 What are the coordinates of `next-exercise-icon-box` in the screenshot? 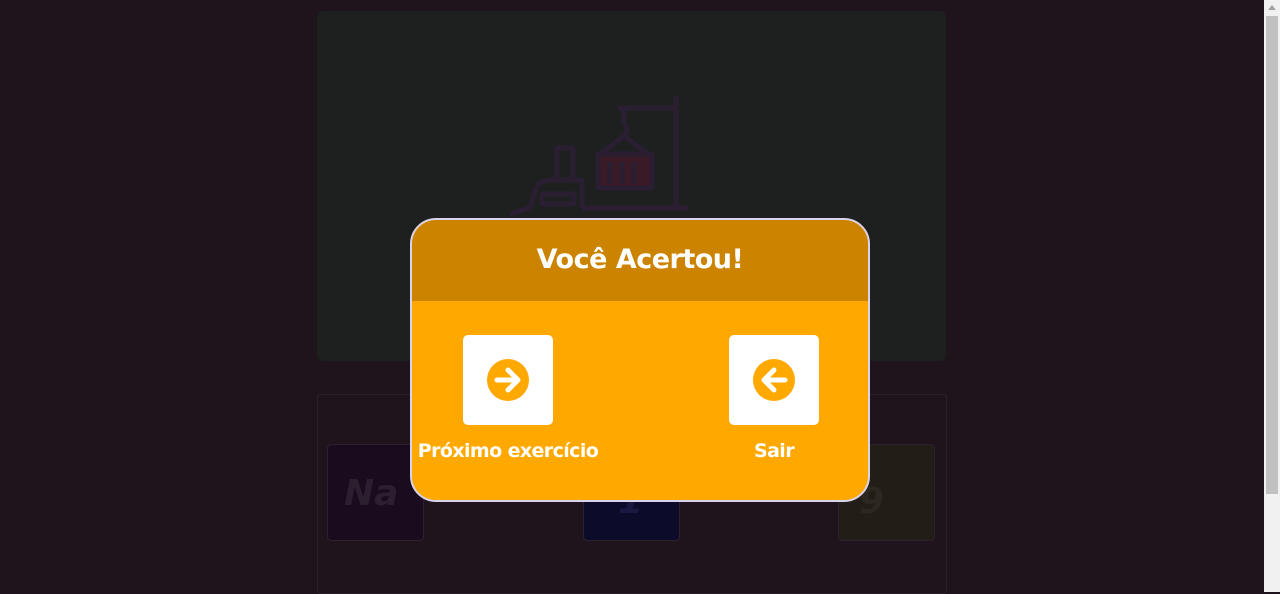 It's located at (508, 380).